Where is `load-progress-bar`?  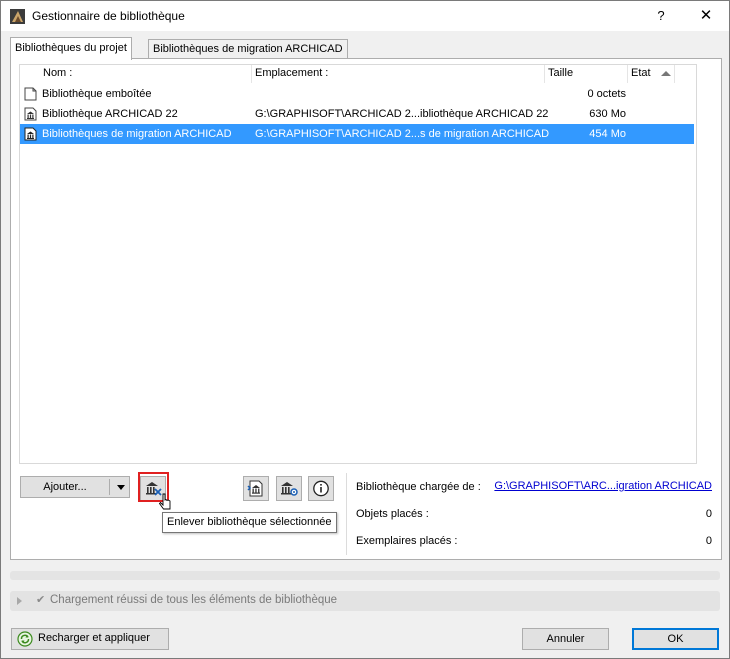 load-progress-bar is located at coordinates (365, 575).